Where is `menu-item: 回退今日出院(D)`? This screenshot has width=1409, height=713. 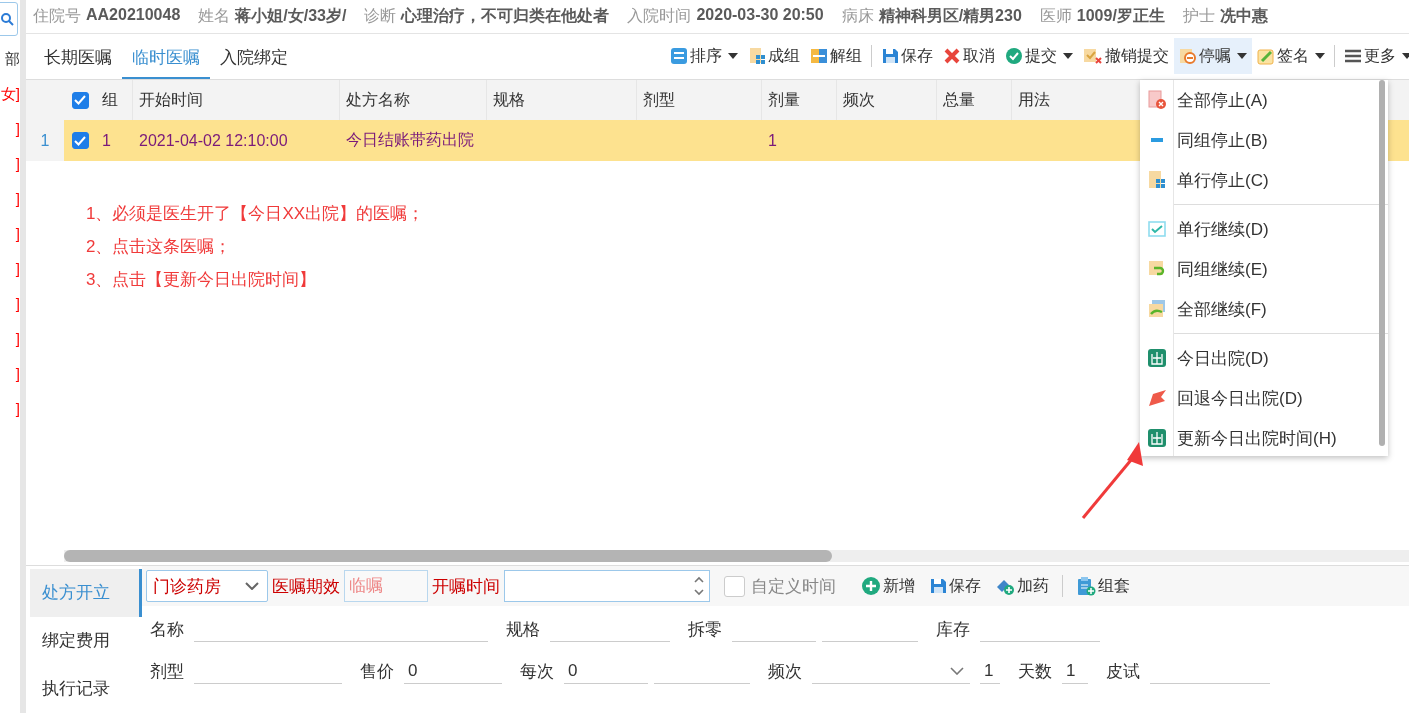
menu-item: 回退今日出院(D) is located at coordinates (1264, 398).